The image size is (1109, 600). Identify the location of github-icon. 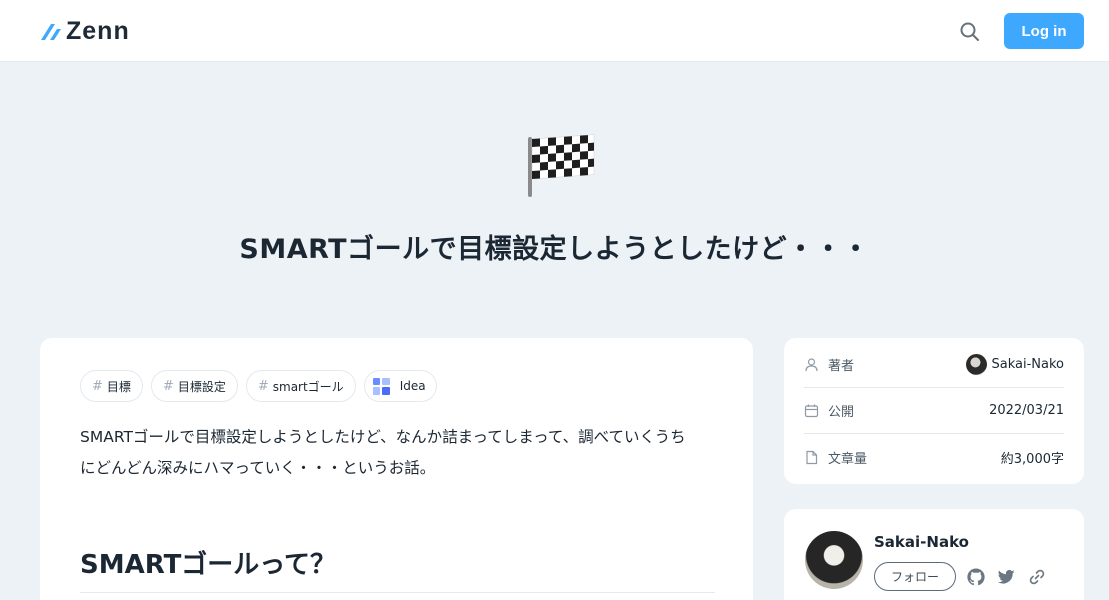
(976, 577).